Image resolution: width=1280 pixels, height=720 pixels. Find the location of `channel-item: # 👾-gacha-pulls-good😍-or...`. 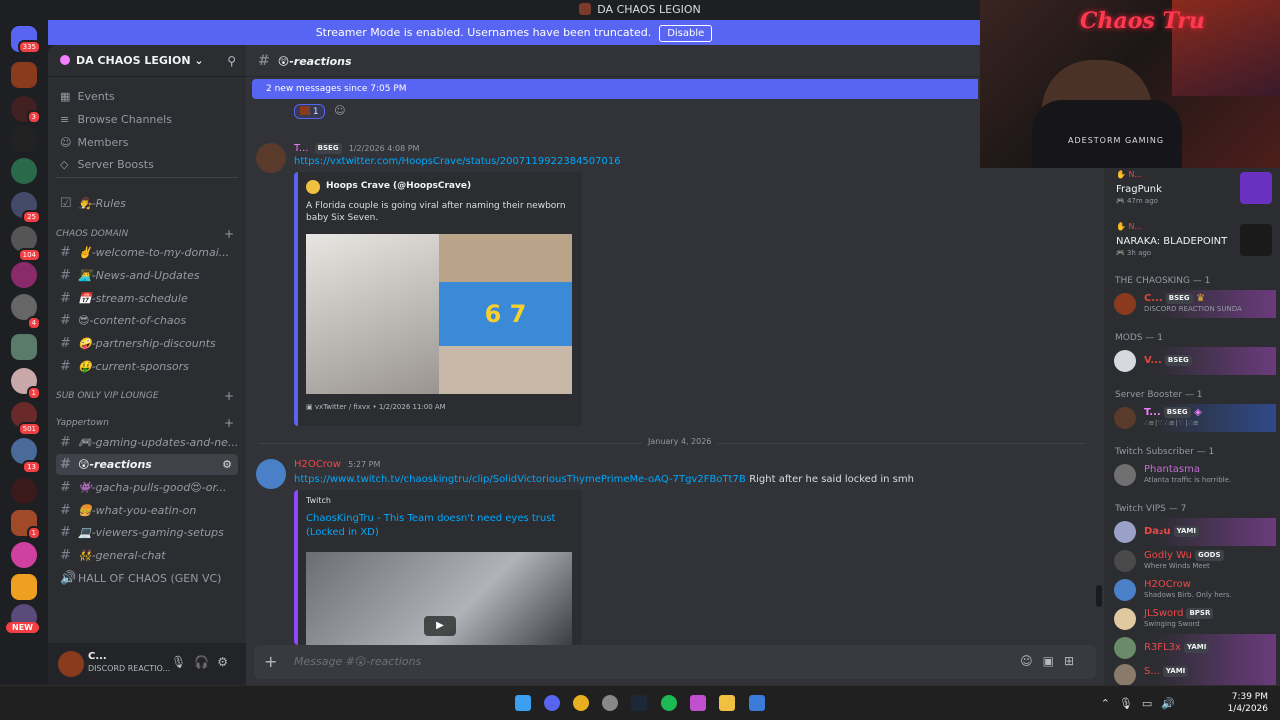

channel-item: # 👾-gacha-pulls-good😍-or... is located at coordinates (147, 487).